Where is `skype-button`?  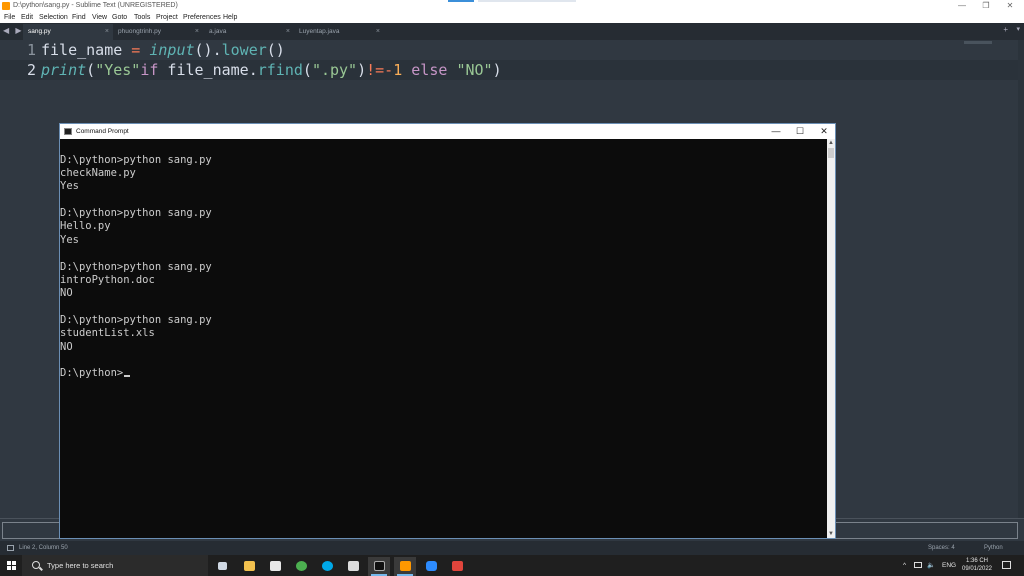
skype-button is located at coordinates (327, 566).